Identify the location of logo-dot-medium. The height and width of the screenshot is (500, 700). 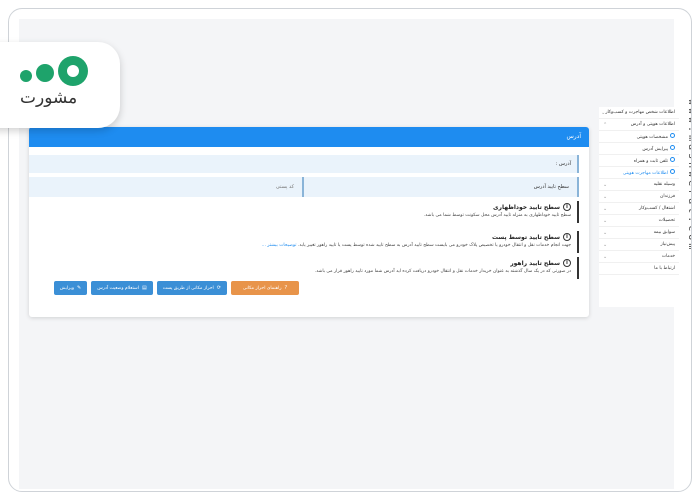
(45, 73).